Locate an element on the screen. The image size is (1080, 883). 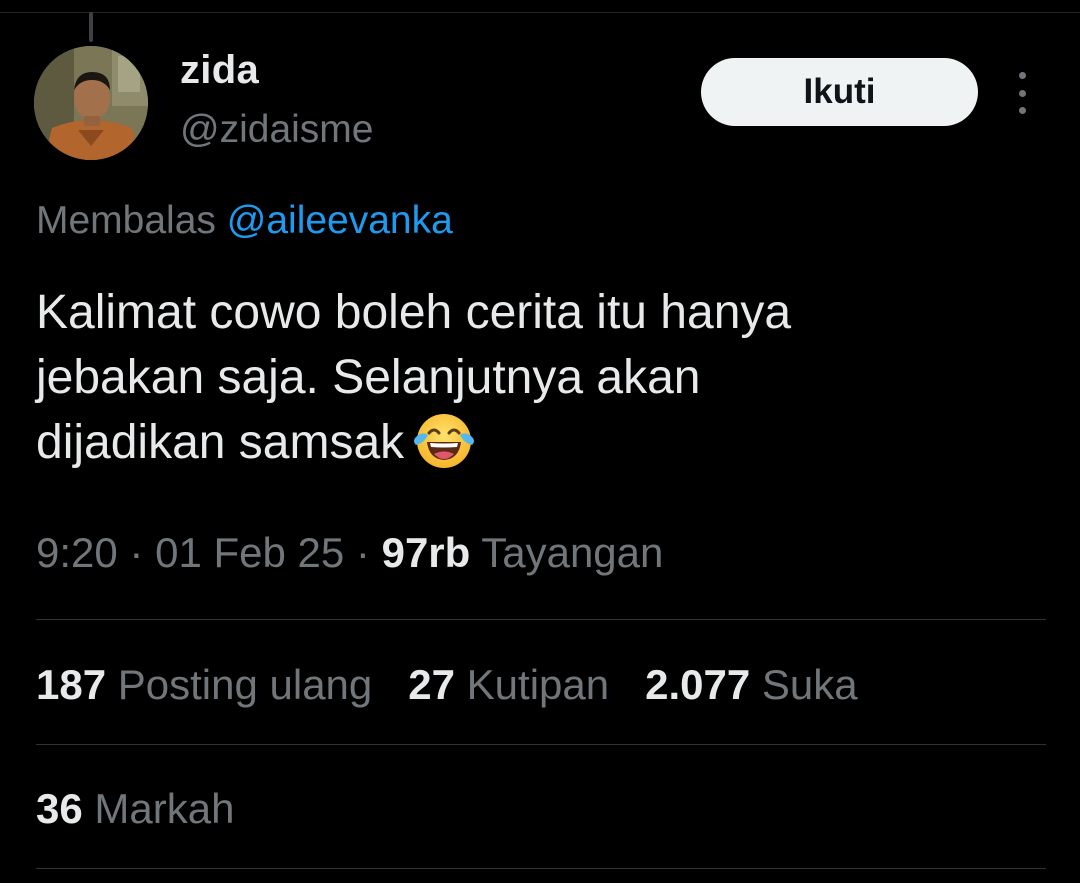
reposts-label: Posting ulang is located at coordinates (245, 684).